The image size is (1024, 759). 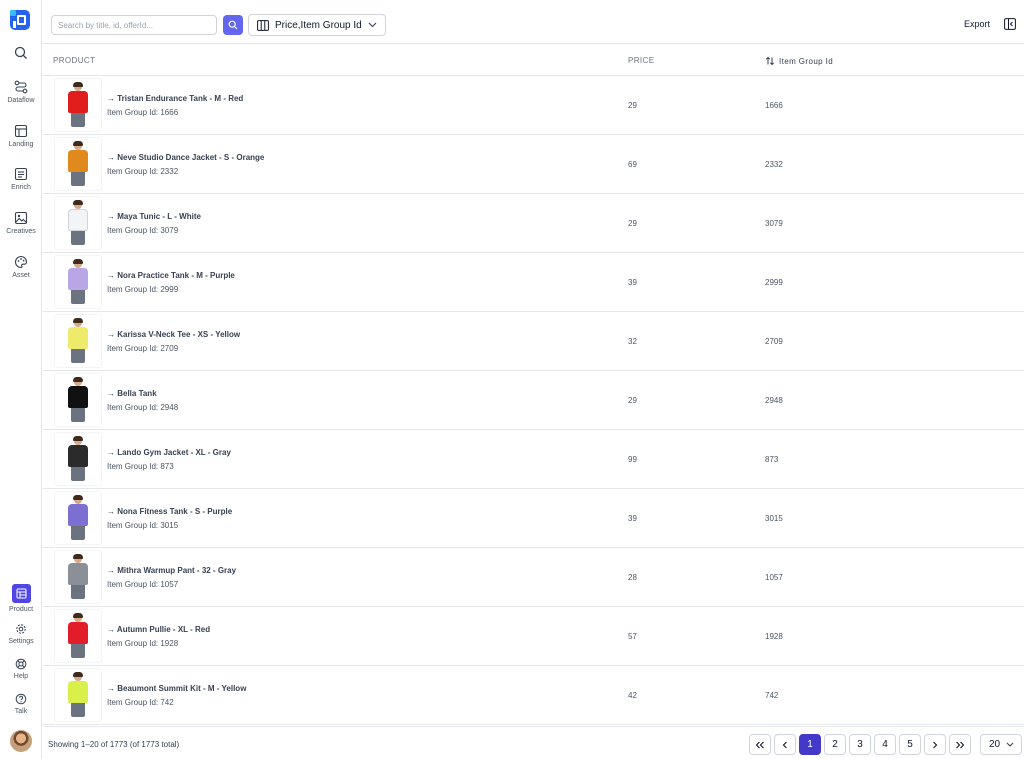 What do you see at coordinates (21, 711) in the screenshot?
I see `nav-talk-label: Talk` at bounding box center [21, 711].